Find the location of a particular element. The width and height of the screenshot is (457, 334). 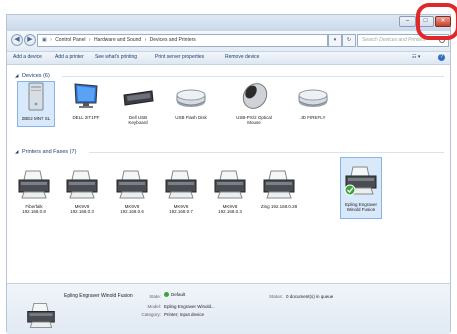

device-label: DELL 2IT1PF is located at coordinates (86, 117).